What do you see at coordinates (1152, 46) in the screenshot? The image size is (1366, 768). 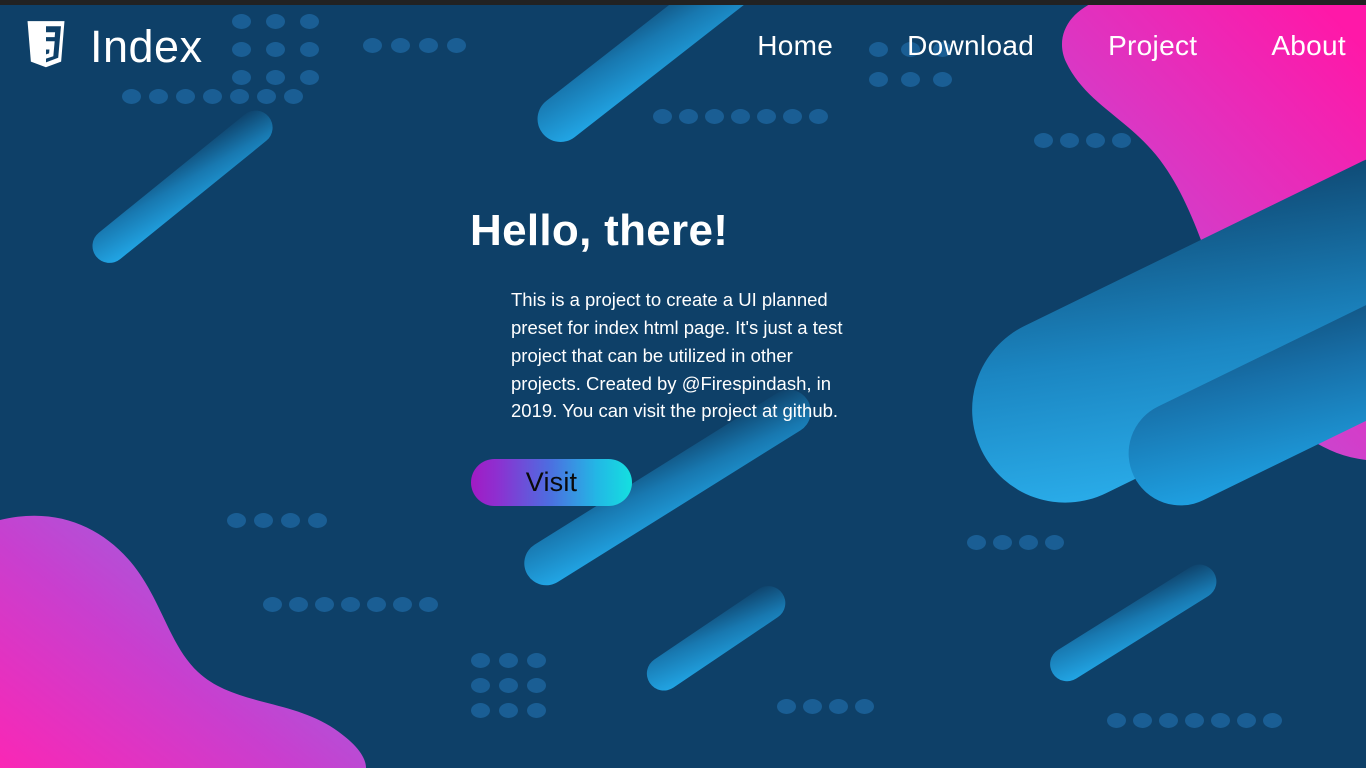 I see `nav-link-project: Project` at bounding box center [1152, 46].